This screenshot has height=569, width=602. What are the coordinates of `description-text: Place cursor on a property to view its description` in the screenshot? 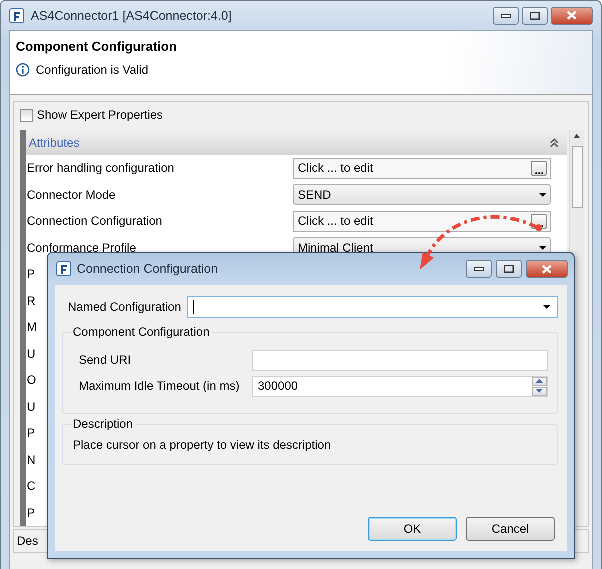 It's located at (202, 445).